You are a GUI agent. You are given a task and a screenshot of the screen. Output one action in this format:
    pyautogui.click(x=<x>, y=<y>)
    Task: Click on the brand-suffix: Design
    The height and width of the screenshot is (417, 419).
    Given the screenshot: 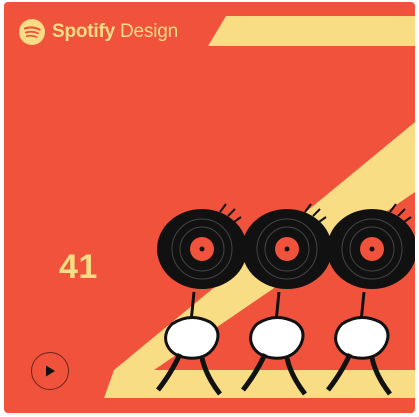 What is the action you would take?
    pyautogui.click(x=149, y=31)
    